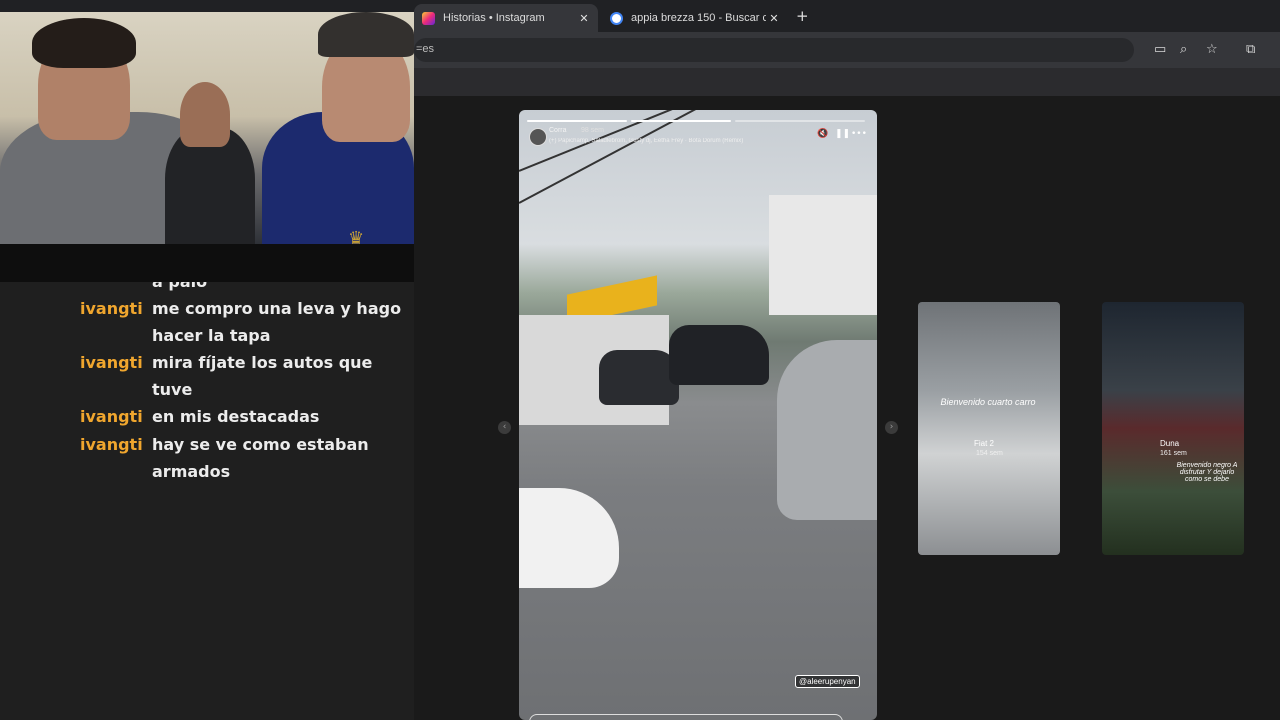  I want to click on power-line, so click(665, 157).